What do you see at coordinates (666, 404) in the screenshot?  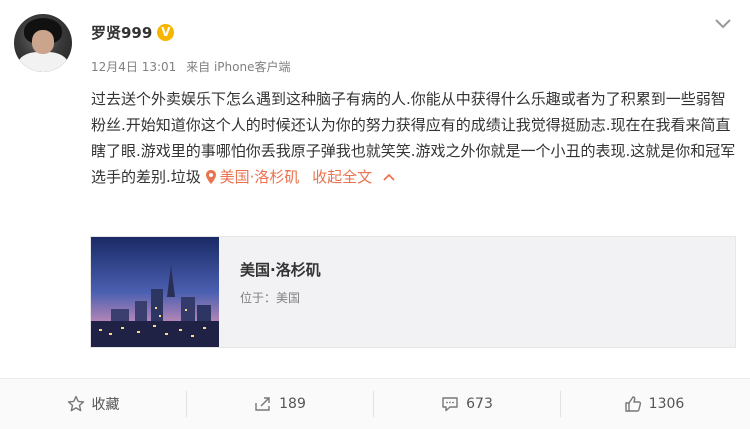 I see `like-count: 1306` at bounding box center [666, 404].